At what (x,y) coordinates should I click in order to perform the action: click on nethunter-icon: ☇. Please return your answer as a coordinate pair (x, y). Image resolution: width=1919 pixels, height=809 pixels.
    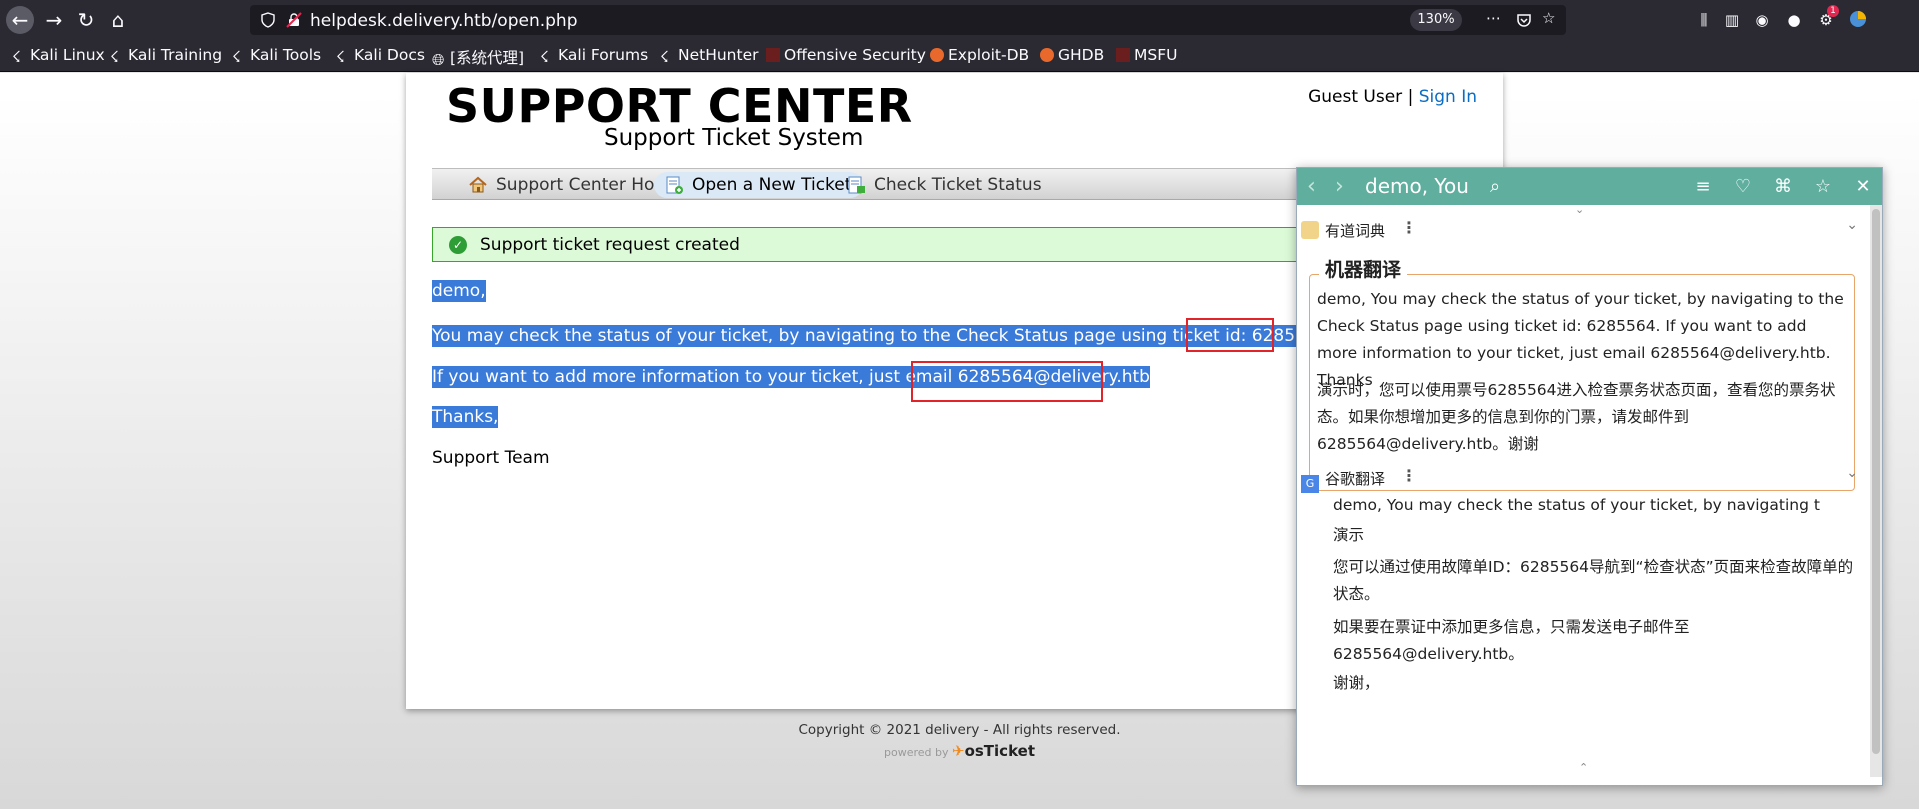
    Looking at the image, I should click on (664, 57).